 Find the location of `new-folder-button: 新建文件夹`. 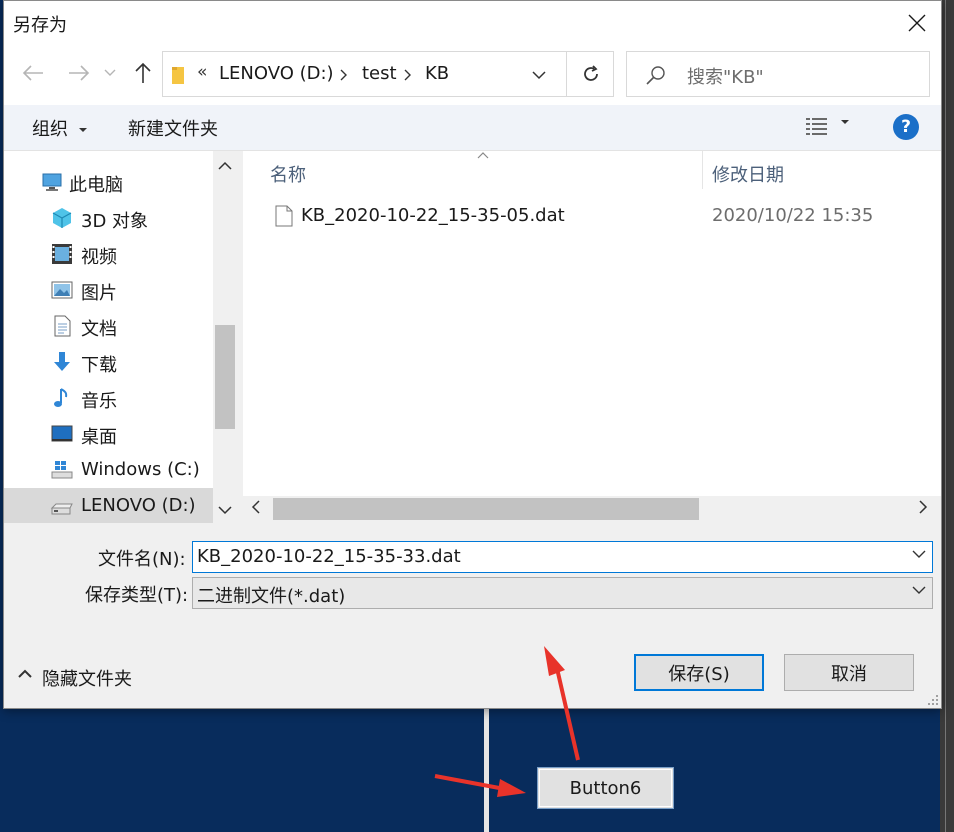

new-folder-button: 新建文件夹 is located at coordinates (173, 128).